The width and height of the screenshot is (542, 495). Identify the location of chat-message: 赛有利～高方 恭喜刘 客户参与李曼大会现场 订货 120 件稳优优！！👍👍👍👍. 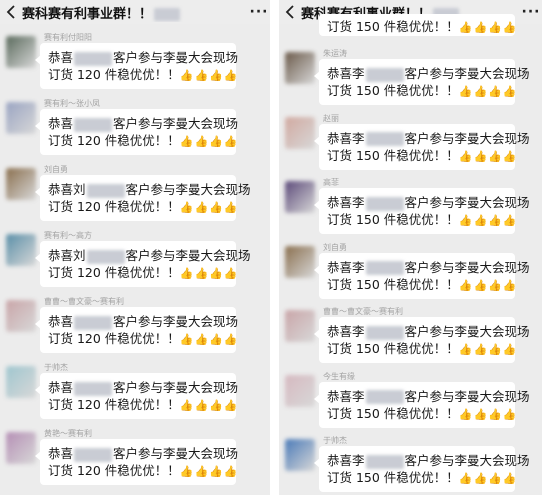
(135, 261).